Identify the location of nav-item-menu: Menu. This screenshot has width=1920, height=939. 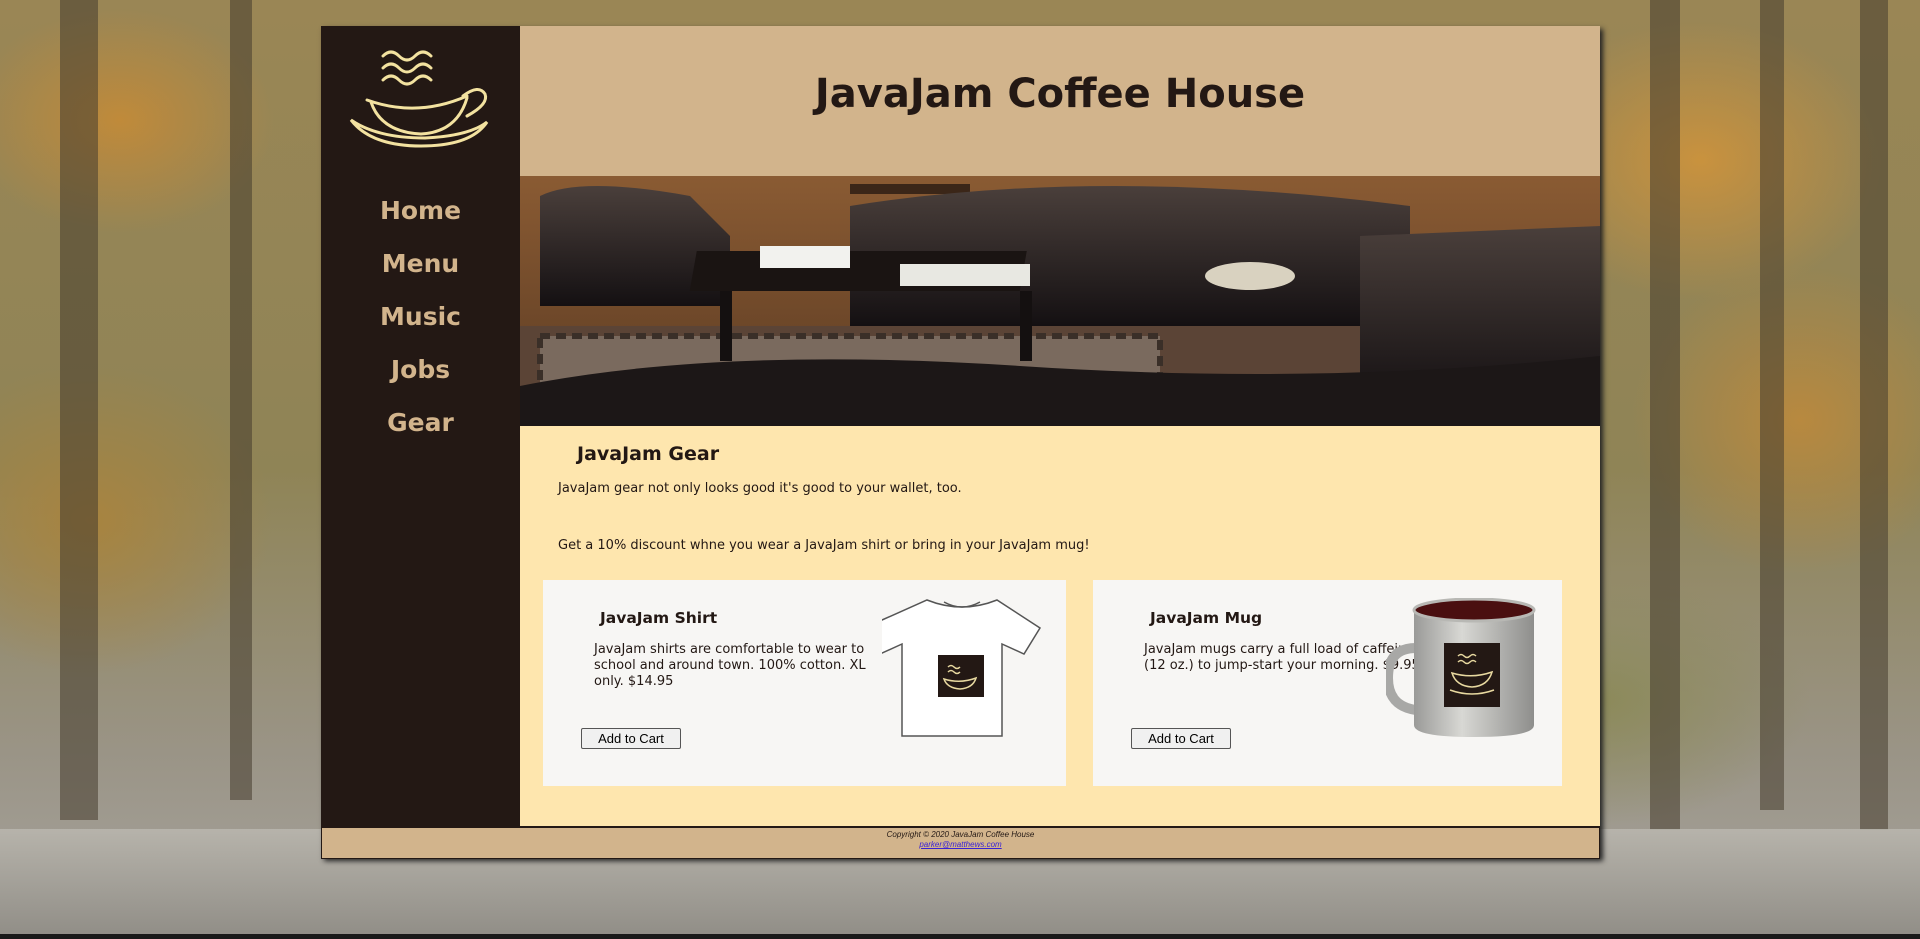
(420, 275).